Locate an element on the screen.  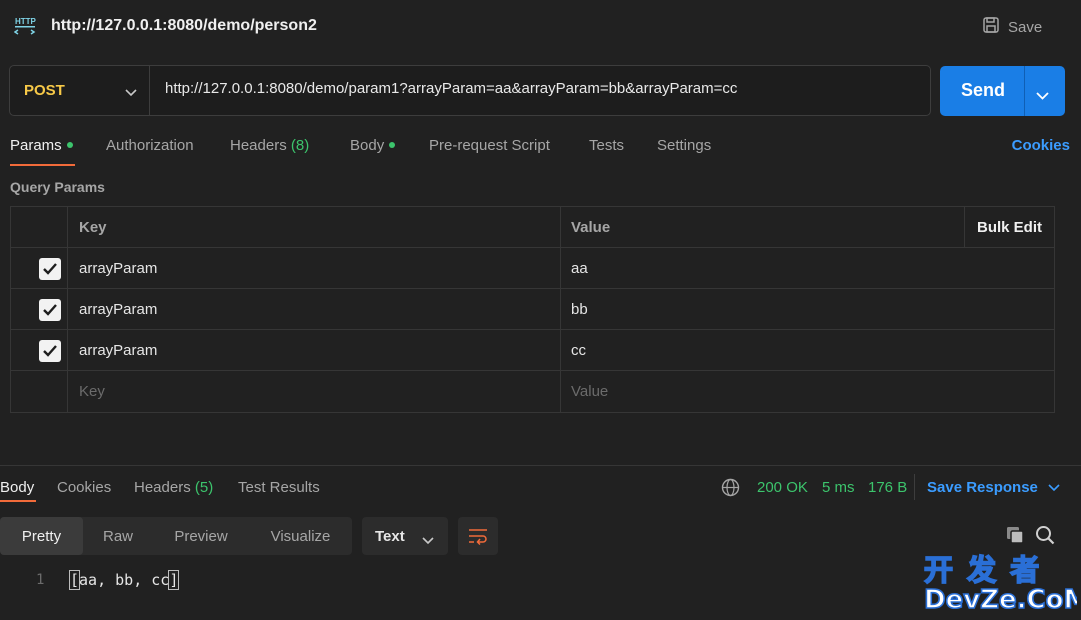
key-column-header: Key is located at coordinates (314, 227).